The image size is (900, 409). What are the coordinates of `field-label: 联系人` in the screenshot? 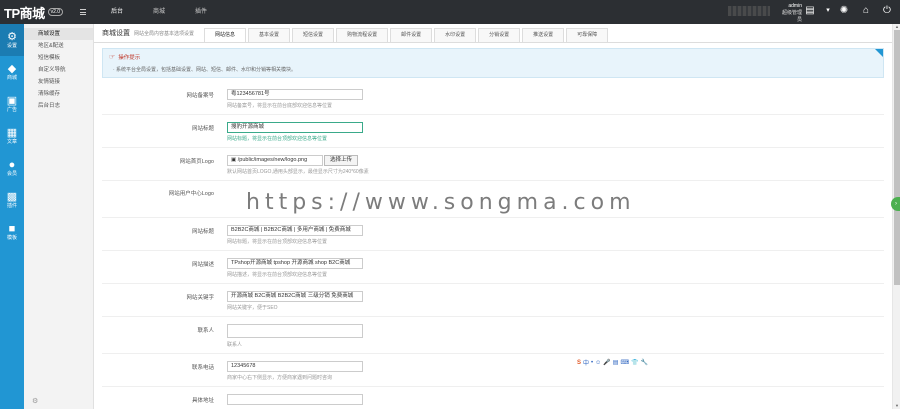 It's located at (205, 331).